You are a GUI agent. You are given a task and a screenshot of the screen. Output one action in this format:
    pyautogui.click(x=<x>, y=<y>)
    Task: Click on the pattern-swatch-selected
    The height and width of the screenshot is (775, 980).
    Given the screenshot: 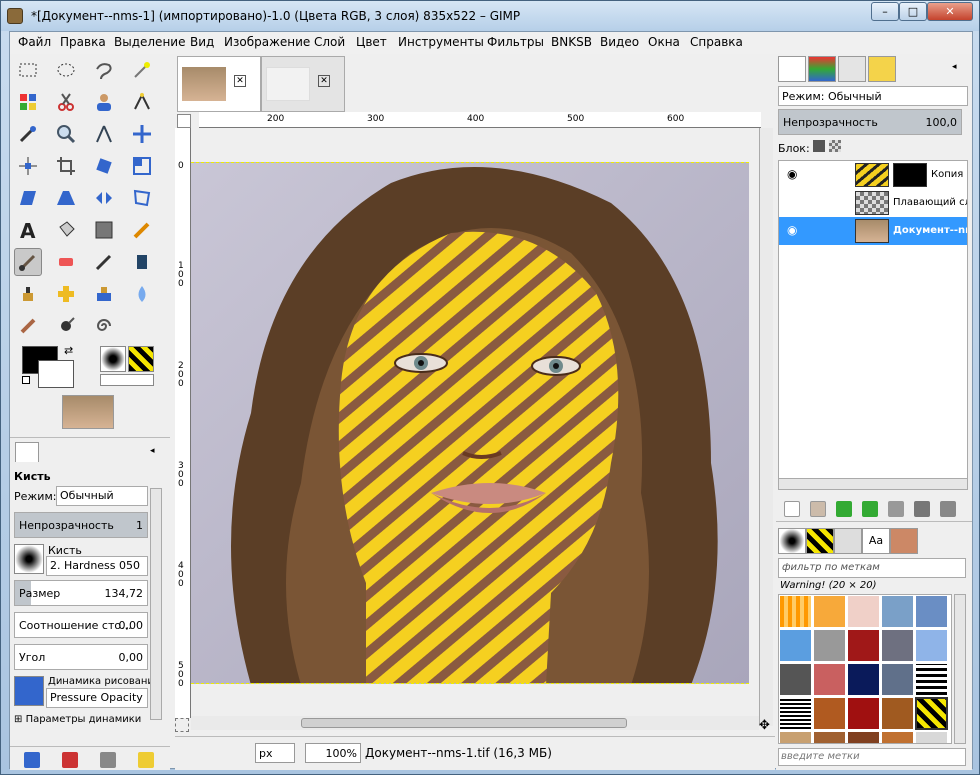 What is the action you would take?
    pyautogui.click(x=931, y=713)
    